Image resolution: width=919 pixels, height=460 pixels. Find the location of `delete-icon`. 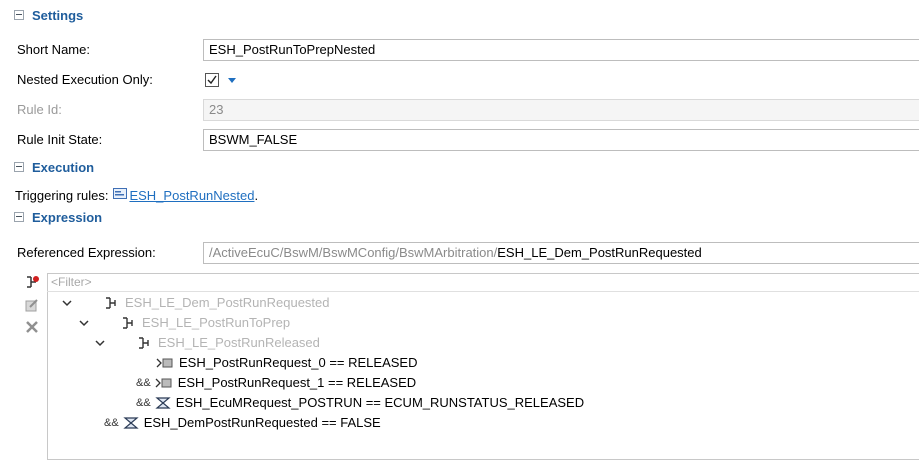

delete-icon is located at coordinates (32, 327).